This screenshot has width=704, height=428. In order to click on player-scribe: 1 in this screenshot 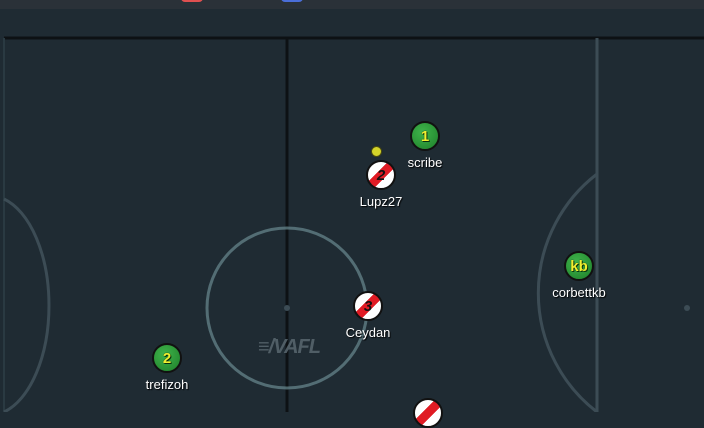, I will do `click(425, 136)`.